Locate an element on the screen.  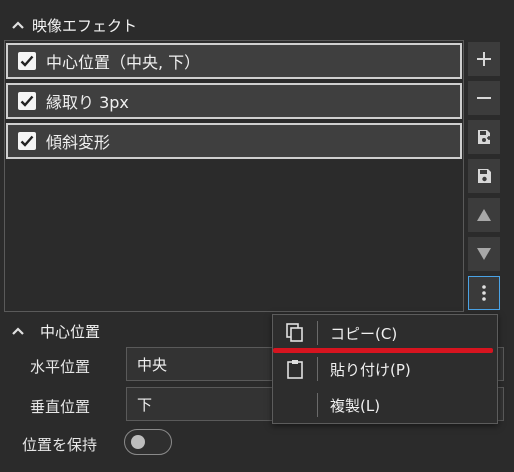
menu-item-label: 複製(L) is located at coordinates (355, 405).